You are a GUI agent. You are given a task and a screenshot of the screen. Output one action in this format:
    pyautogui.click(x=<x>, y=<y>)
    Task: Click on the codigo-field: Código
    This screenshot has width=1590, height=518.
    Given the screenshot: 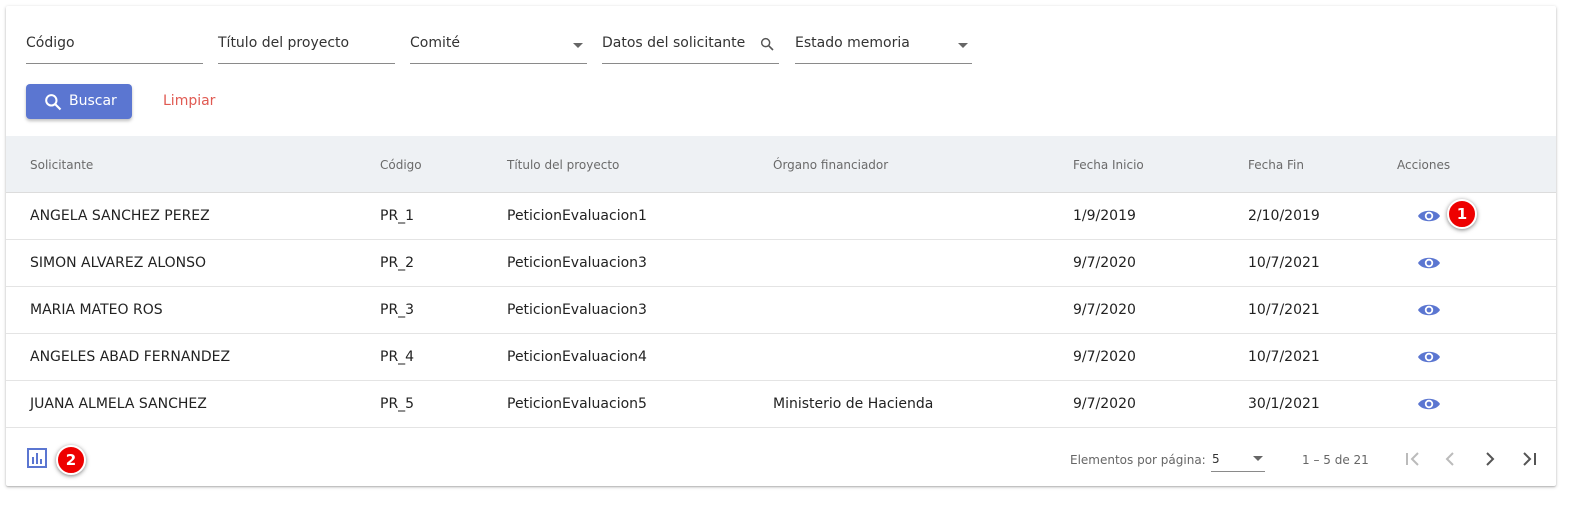 What is the action you would take?
    pyautogui.click(x=114, y=47)
    